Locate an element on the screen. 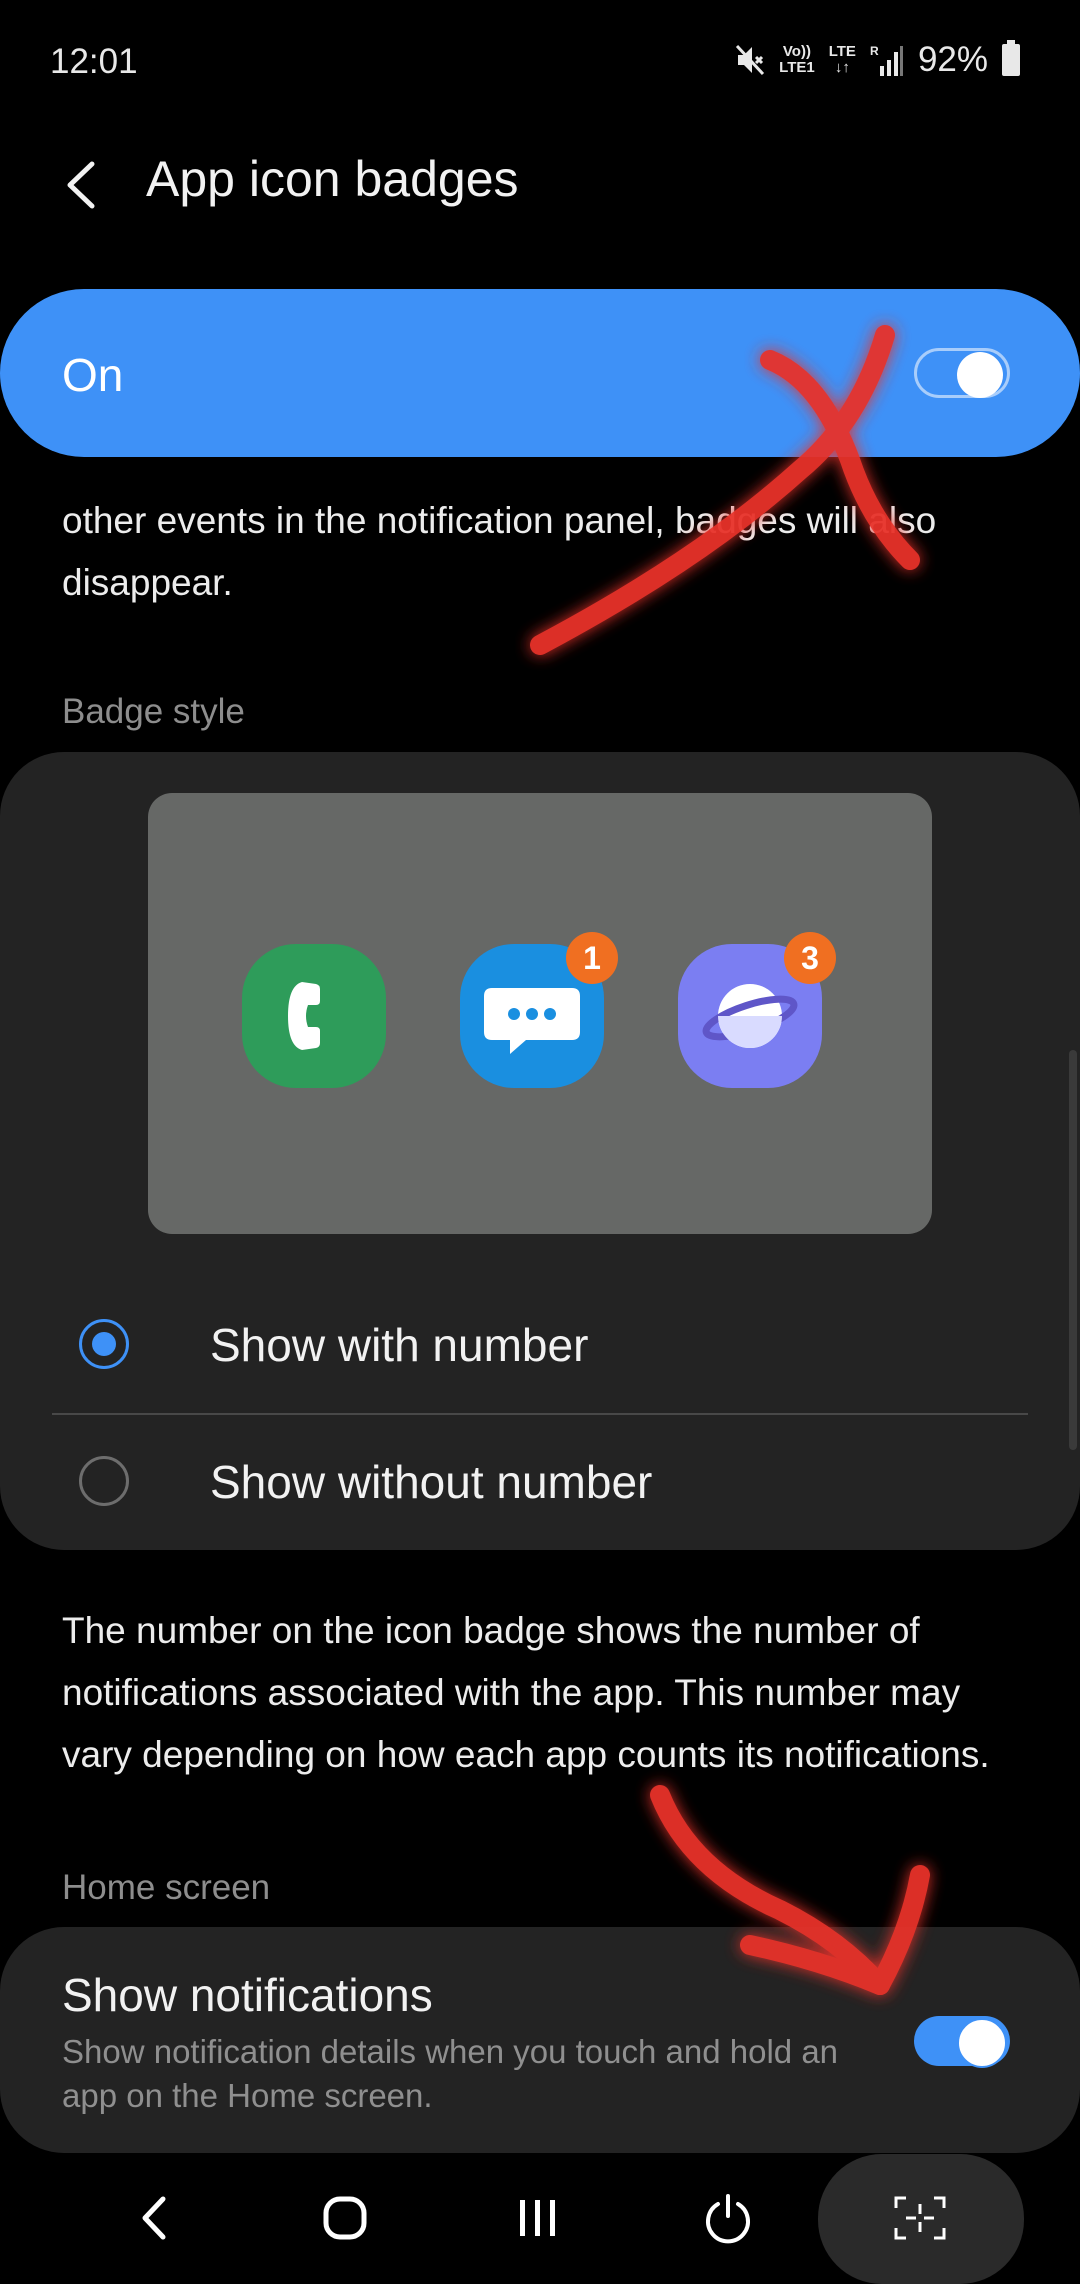  master-switch-label: On is located at coordinates (93, 375).